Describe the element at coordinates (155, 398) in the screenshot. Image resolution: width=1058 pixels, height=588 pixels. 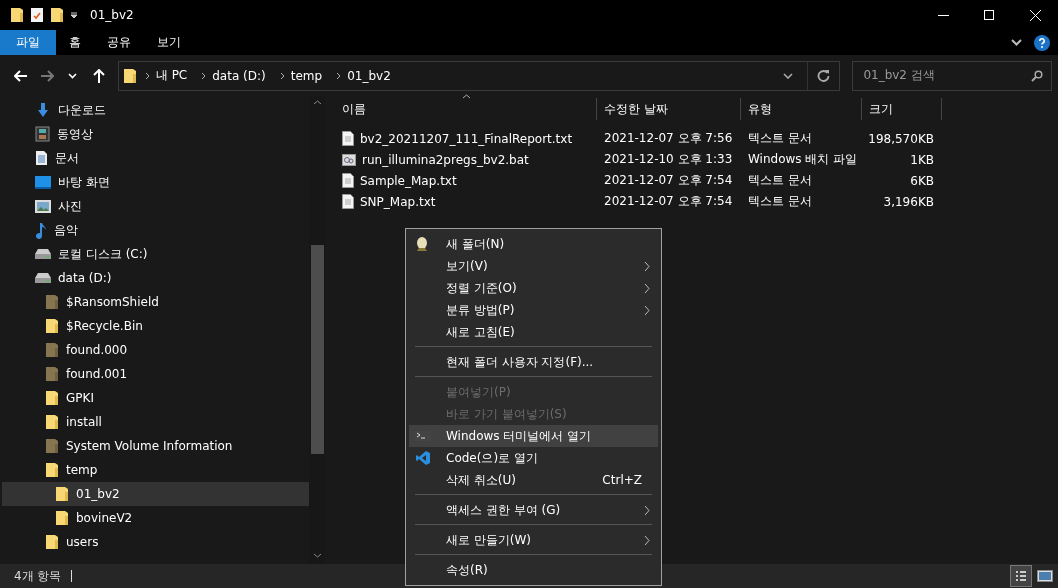
I see `sidebar-item: GPKI` at that location.